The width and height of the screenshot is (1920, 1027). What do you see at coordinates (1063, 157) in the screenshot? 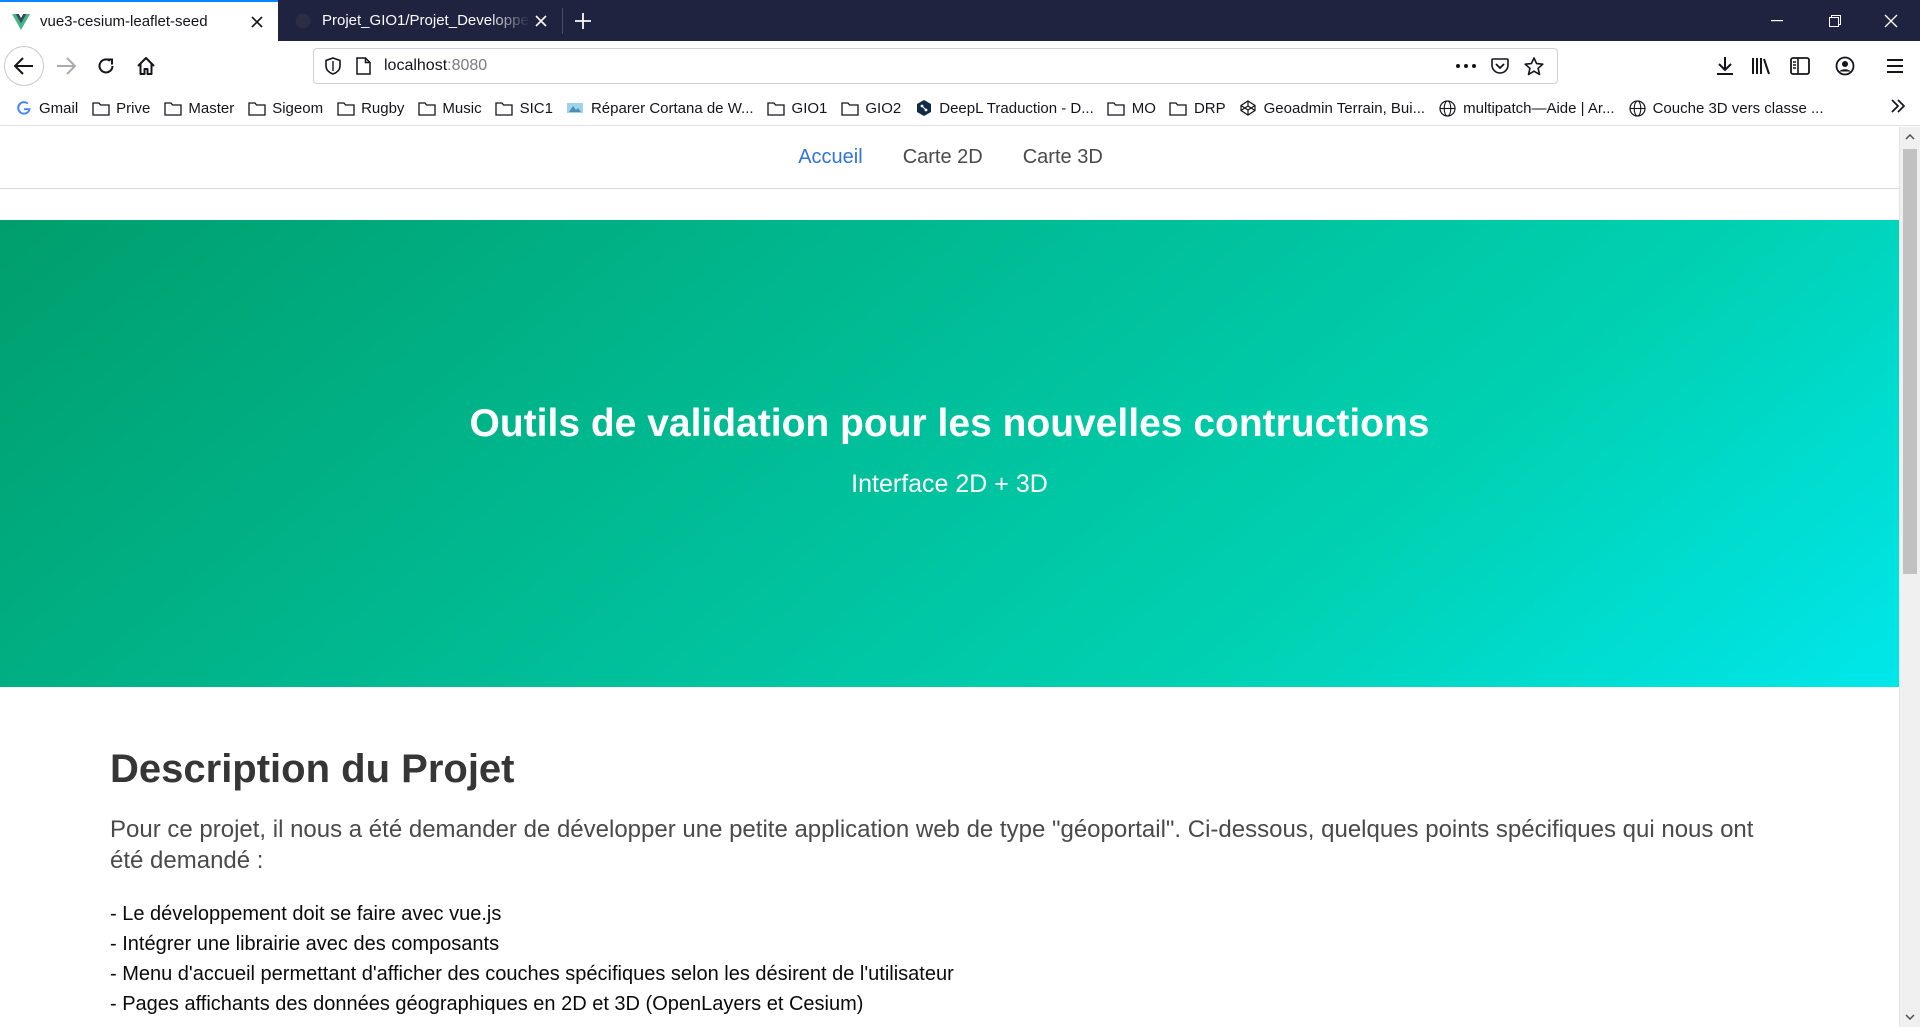
I see `nav-link-carte-3d: Carte 3D` at bounding box center [1063, 157].